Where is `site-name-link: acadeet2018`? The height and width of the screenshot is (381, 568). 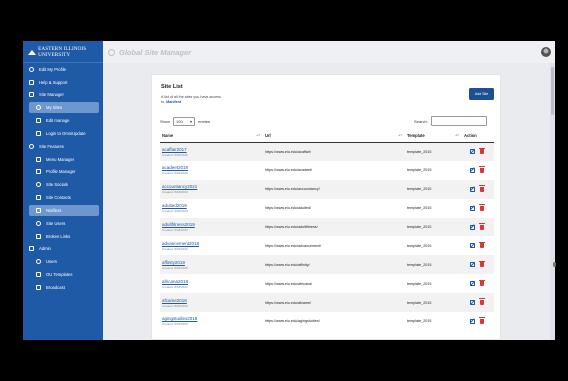 site-name-link: acadeet2018 is located at coordinates (212, 167).